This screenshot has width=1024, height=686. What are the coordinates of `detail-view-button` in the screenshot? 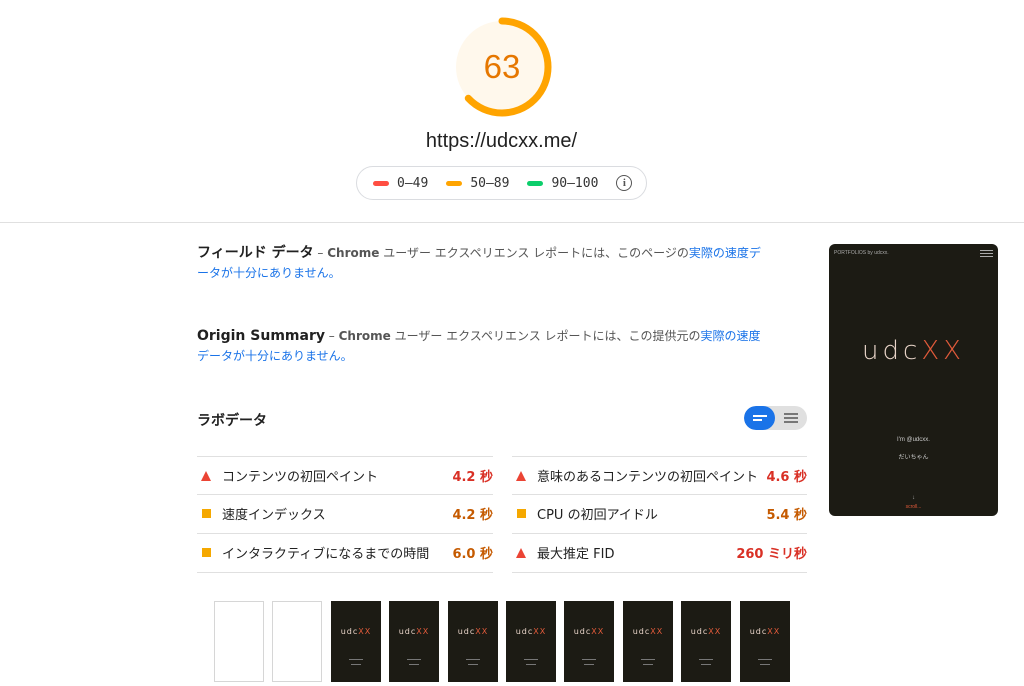 It's located at (790, 418).